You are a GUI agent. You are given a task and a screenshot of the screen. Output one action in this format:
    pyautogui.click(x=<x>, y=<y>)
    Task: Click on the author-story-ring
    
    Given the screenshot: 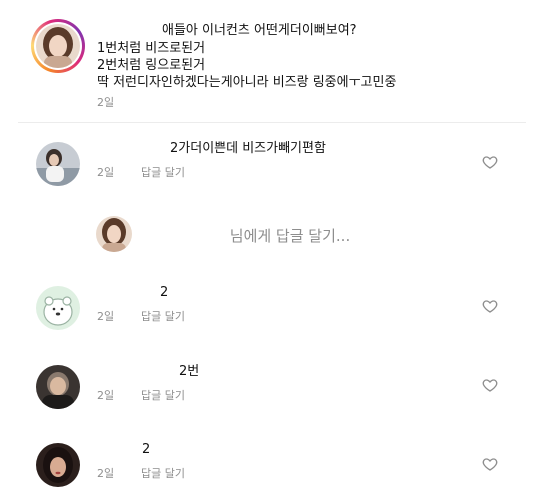 What is the action you would take?
    pyautogui.click(x=58, y=46)
    